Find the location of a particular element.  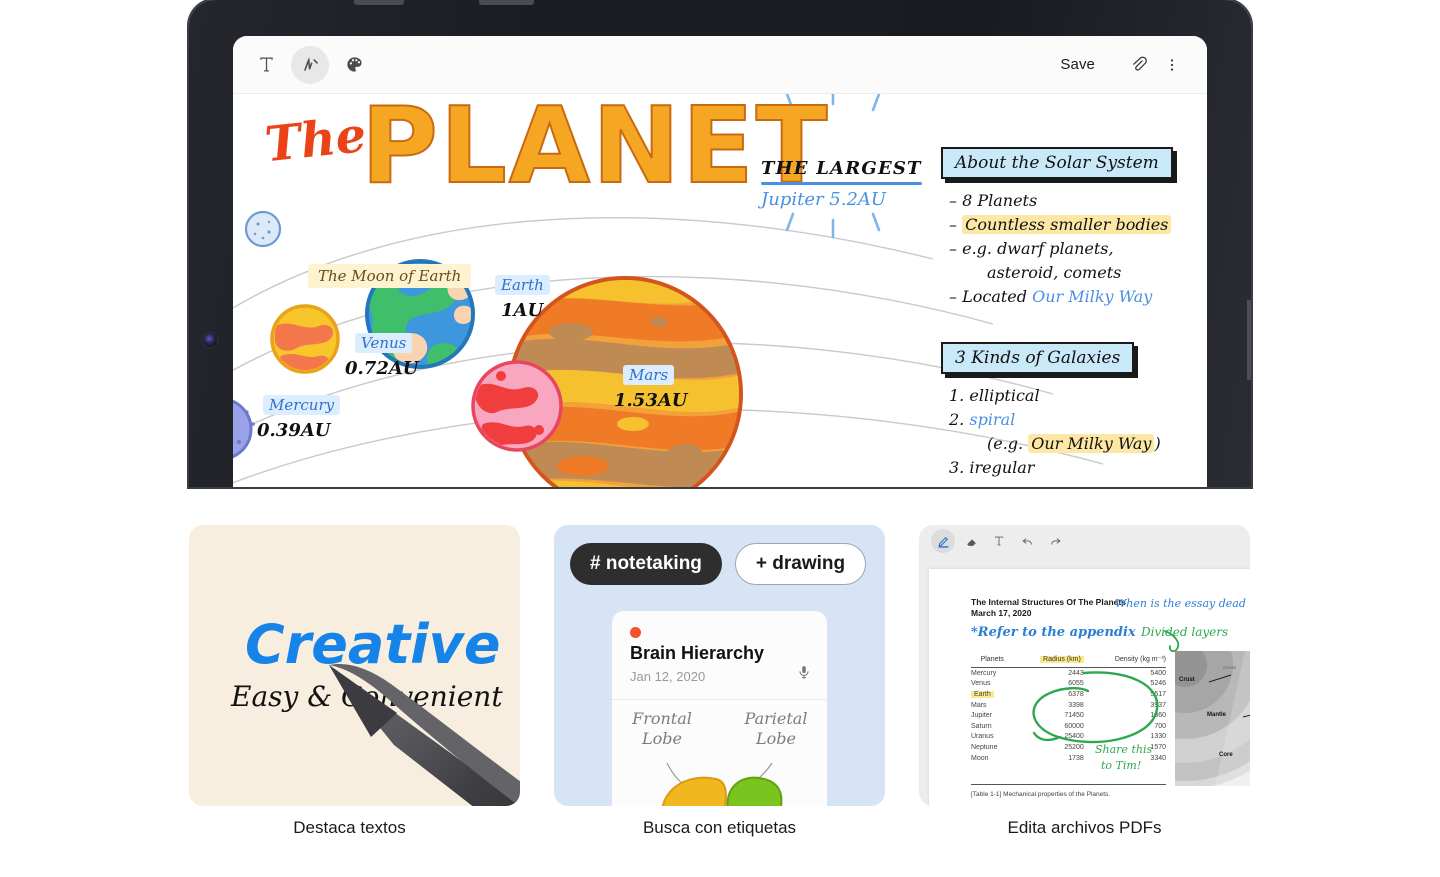

list-item: 2. spiral is located at coordinates (982, 419).